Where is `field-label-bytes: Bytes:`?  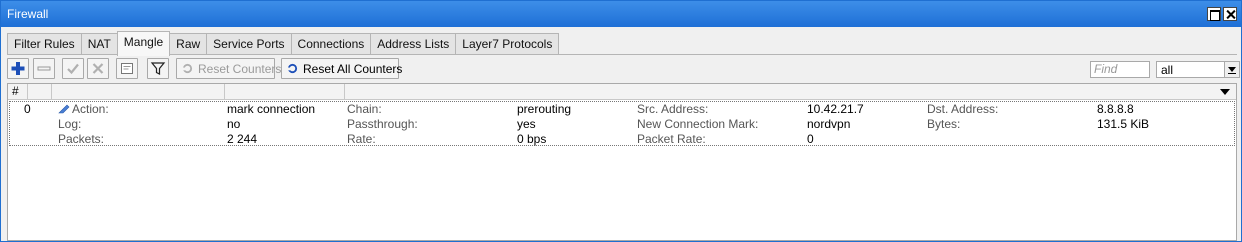 field-label-bytes: Bytes: is located at coordinates (944, 124).